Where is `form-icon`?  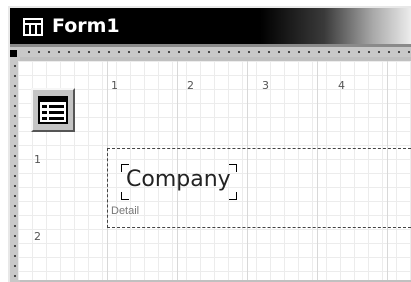
form-icon is located at coordinates (33, 27).